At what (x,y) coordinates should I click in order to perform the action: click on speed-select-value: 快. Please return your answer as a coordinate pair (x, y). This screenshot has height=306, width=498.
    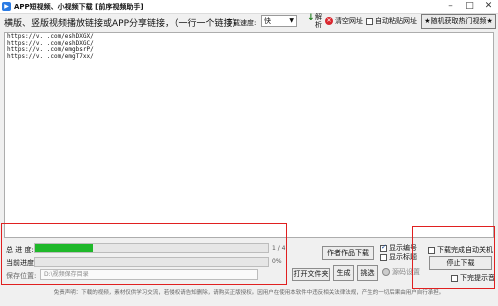
    Looking at the image, I should click on (267, 21).